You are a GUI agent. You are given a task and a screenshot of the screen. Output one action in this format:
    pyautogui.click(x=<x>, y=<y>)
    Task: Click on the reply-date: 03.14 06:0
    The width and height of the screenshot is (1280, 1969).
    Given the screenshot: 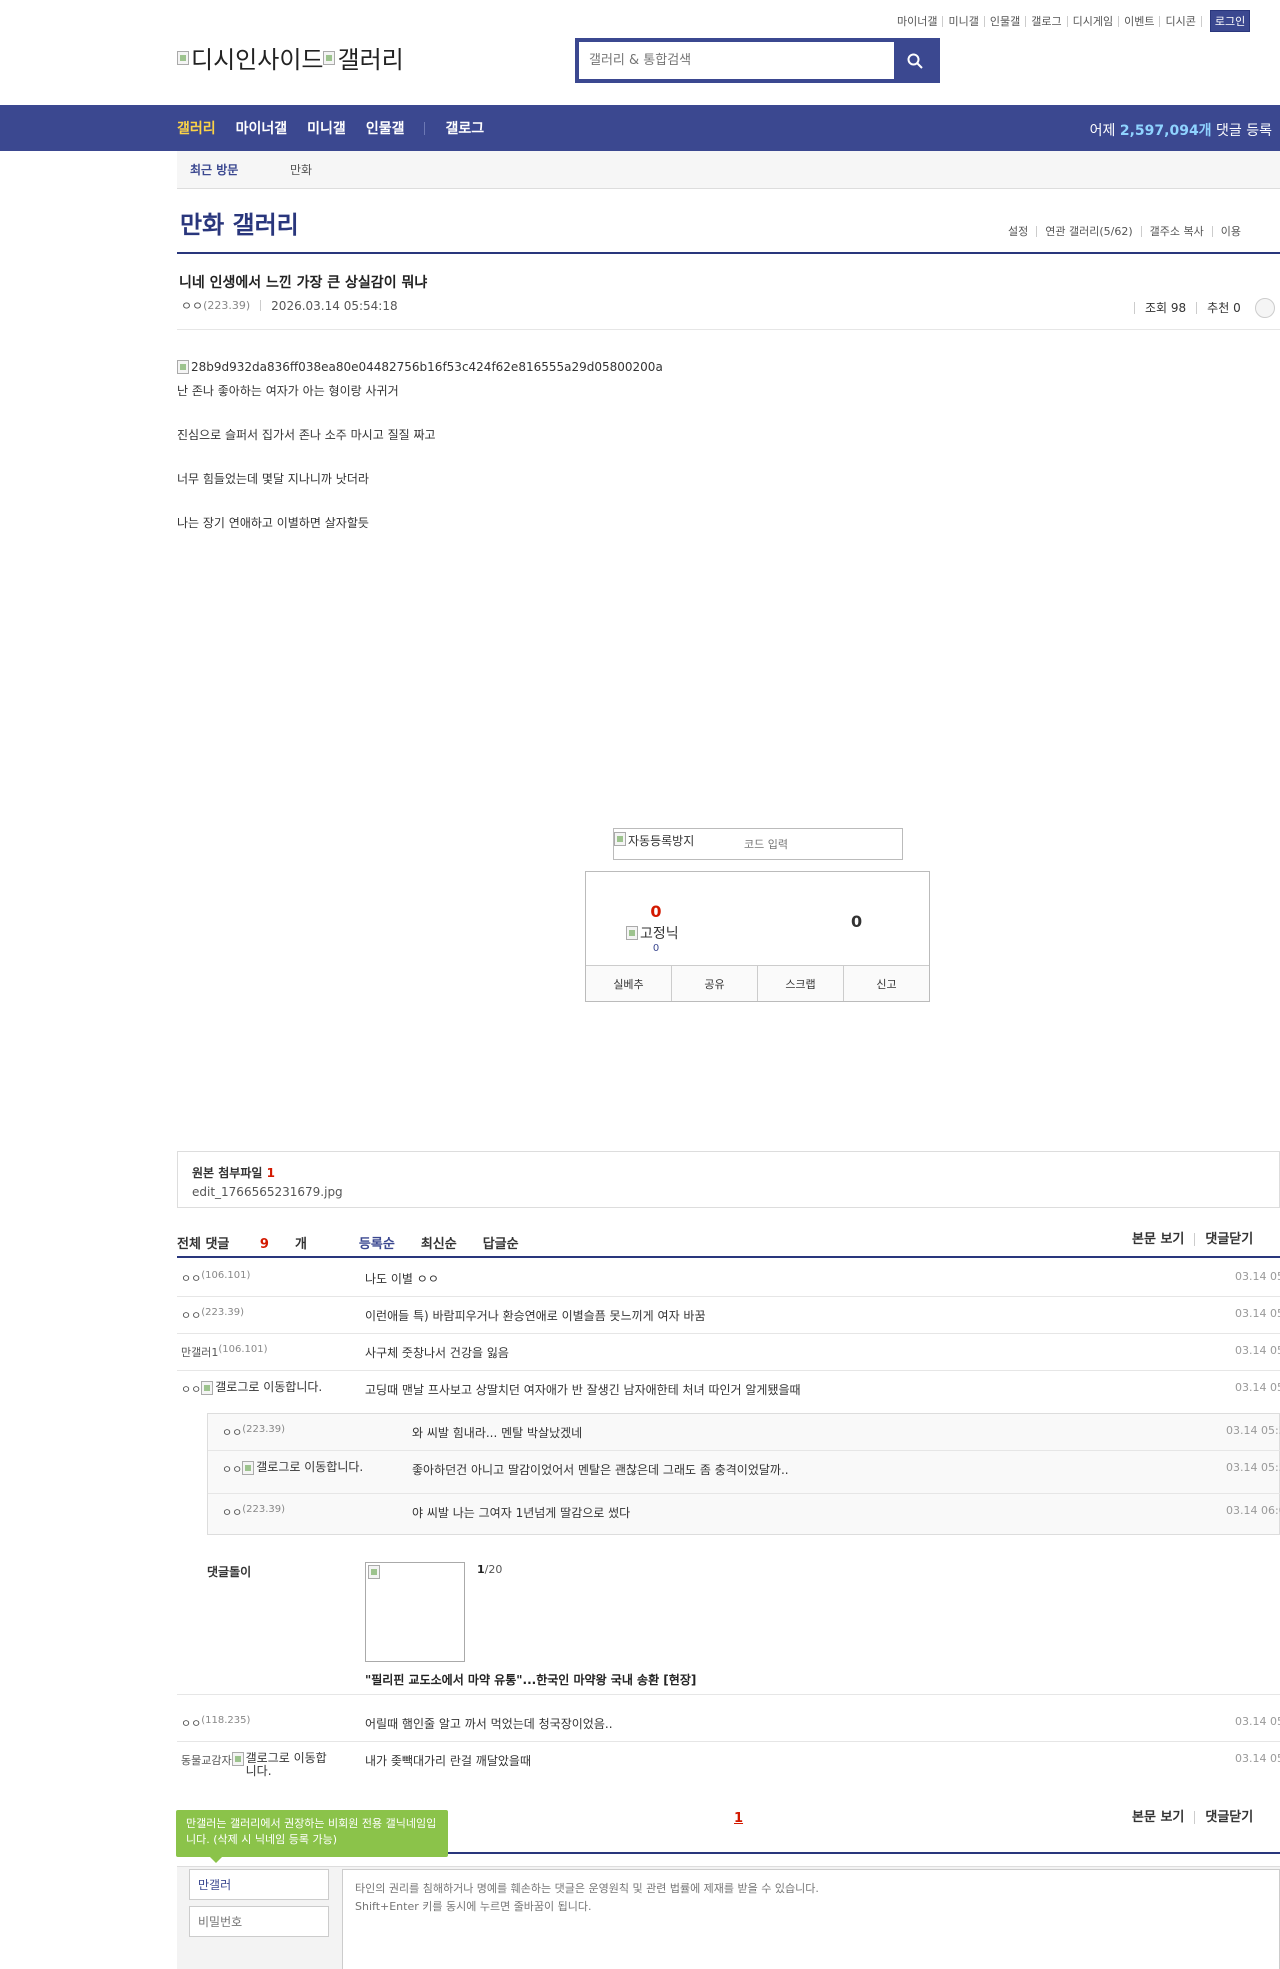 What is the action you would take?
    pyautogui.click(x=1253, y=1510)
    